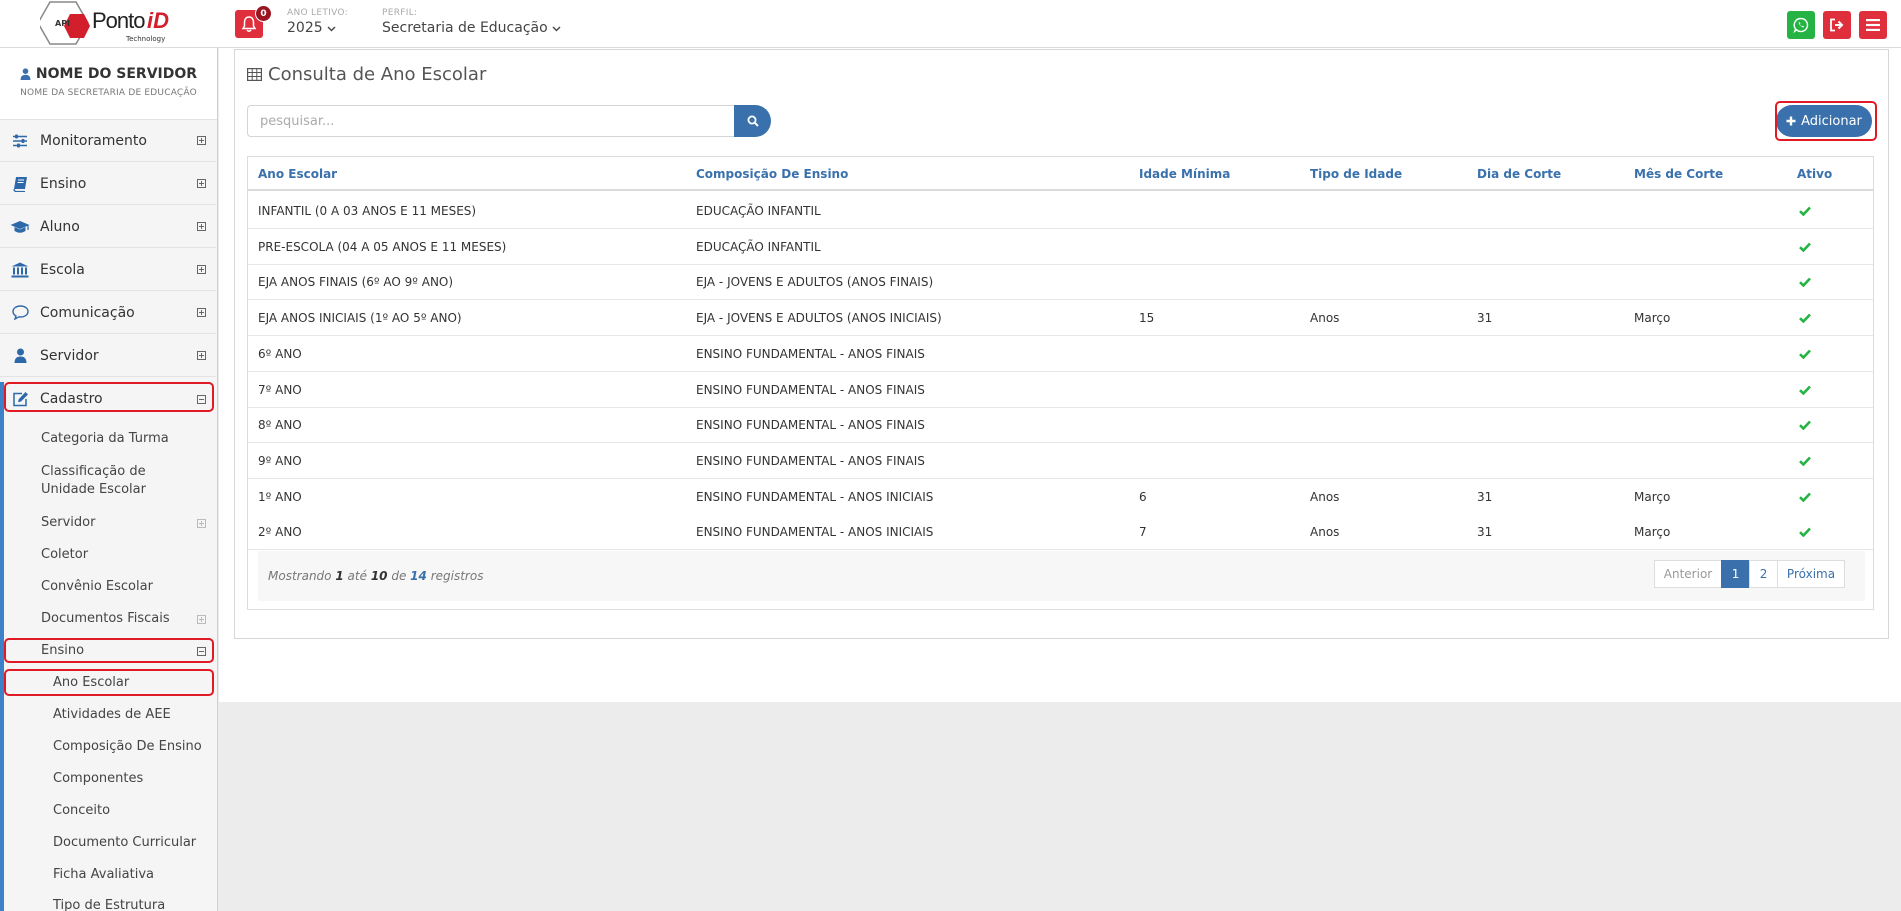 The width and height of the screenshot is (1901, 911). Describe the element at coordinates (772, 174) in the screenshot. I see `column-header-composicao: Composição De Ensino` at that location.